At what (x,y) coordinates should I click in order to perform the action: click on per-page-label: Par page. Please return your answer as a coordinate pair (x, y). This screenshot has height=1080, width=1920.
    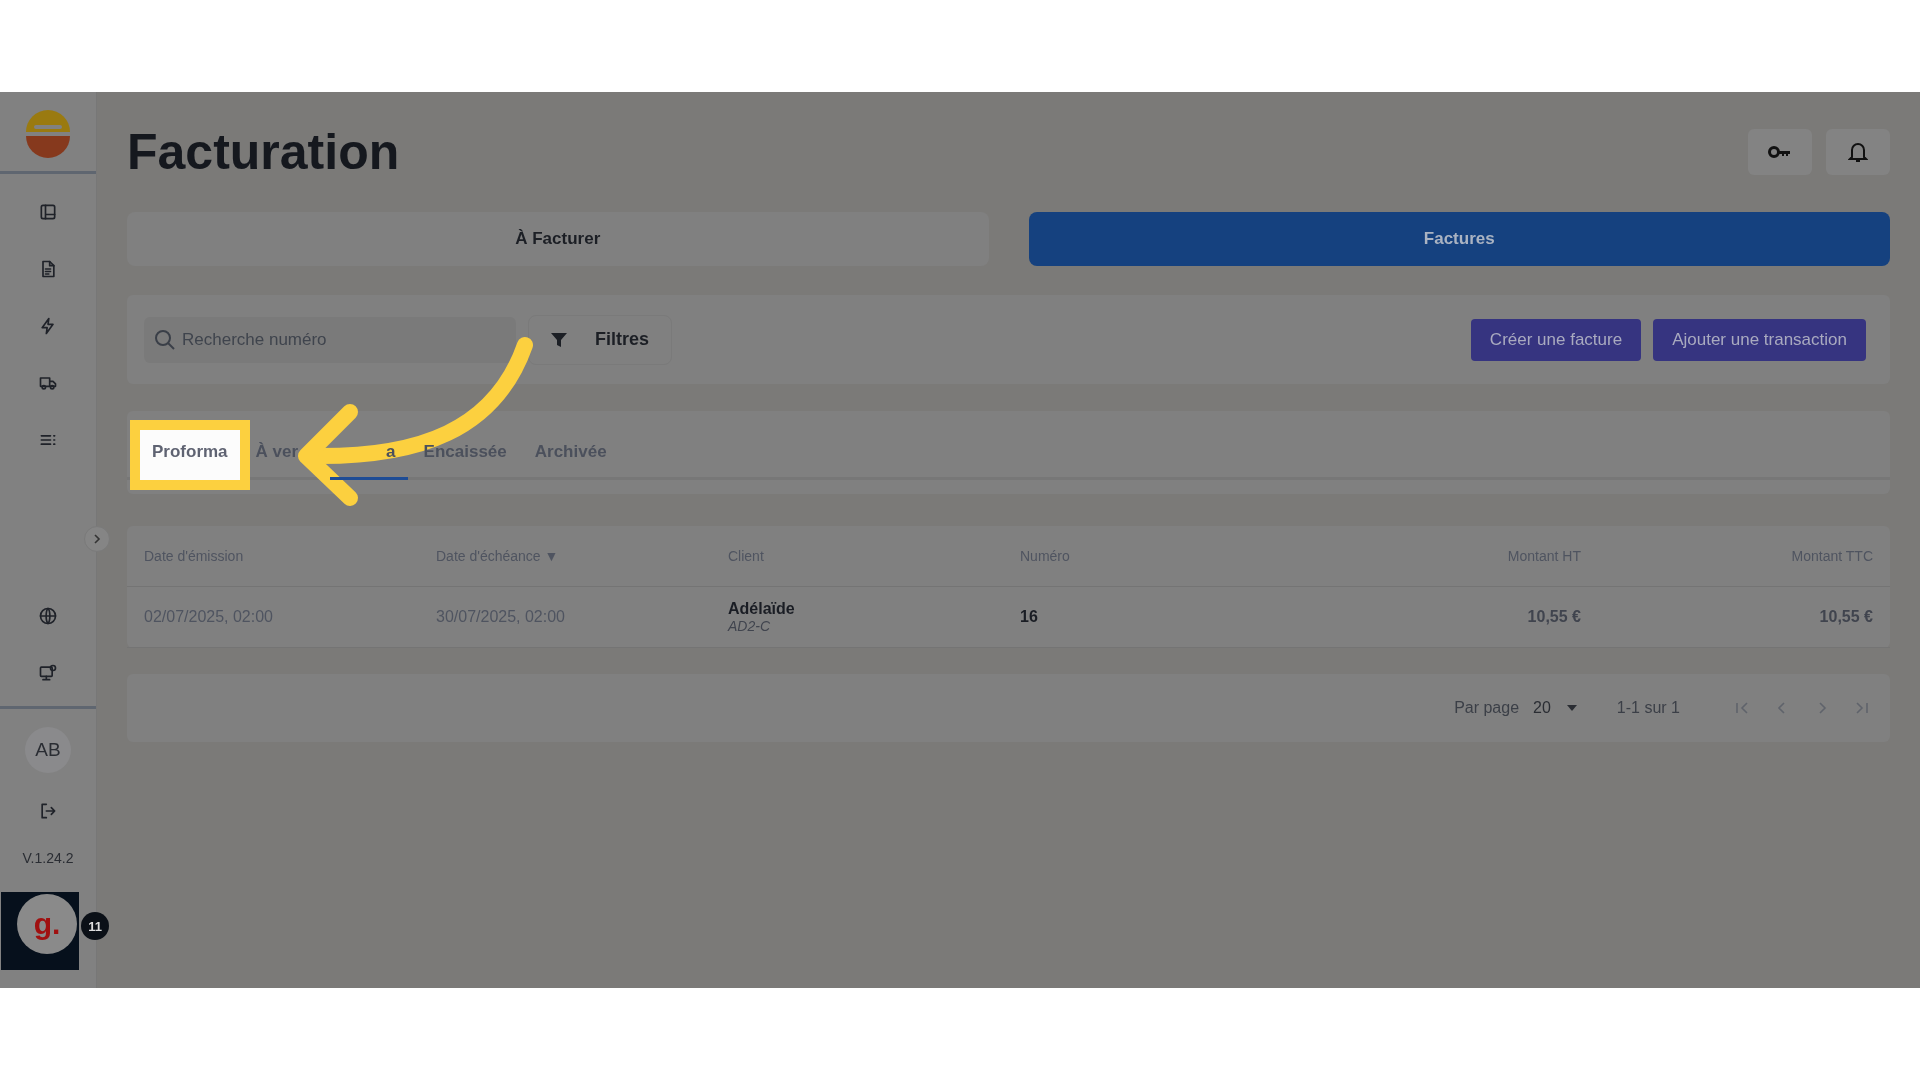
    Looking at the image, I should click on (1487, 708).